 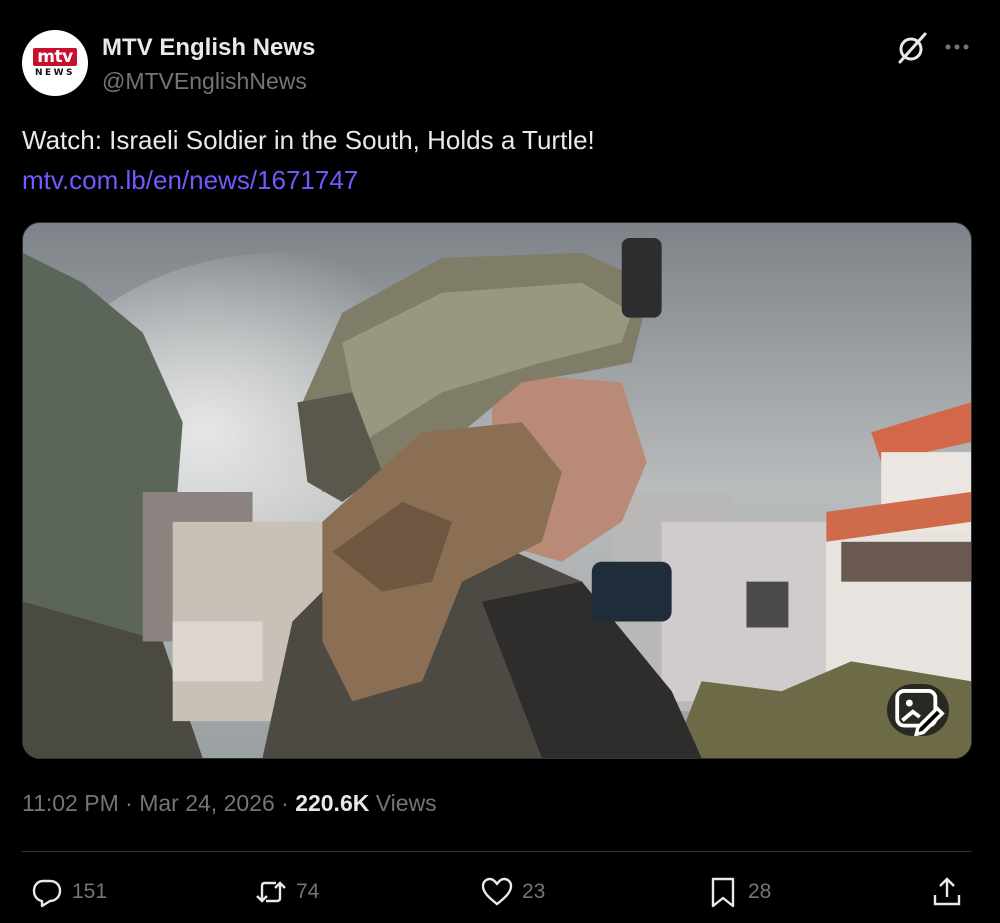 I want to click on author-name: MTV English News, so click(x=208, y=48).